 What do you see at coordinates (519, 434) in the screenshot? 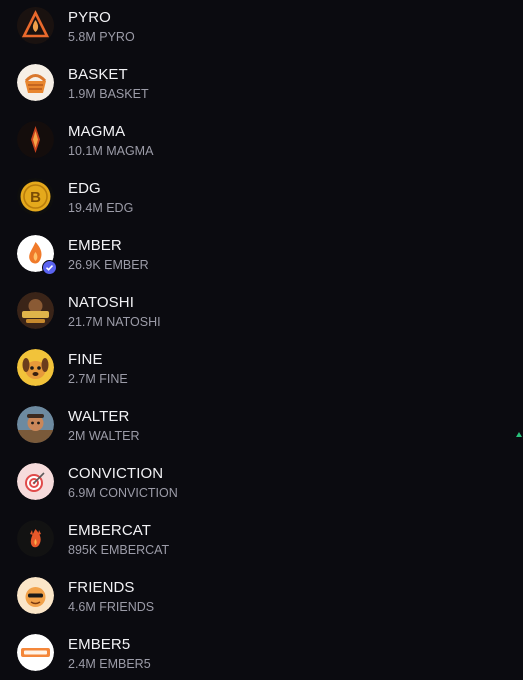
I see `up-caret-icon` at bounding box center [519, 434].